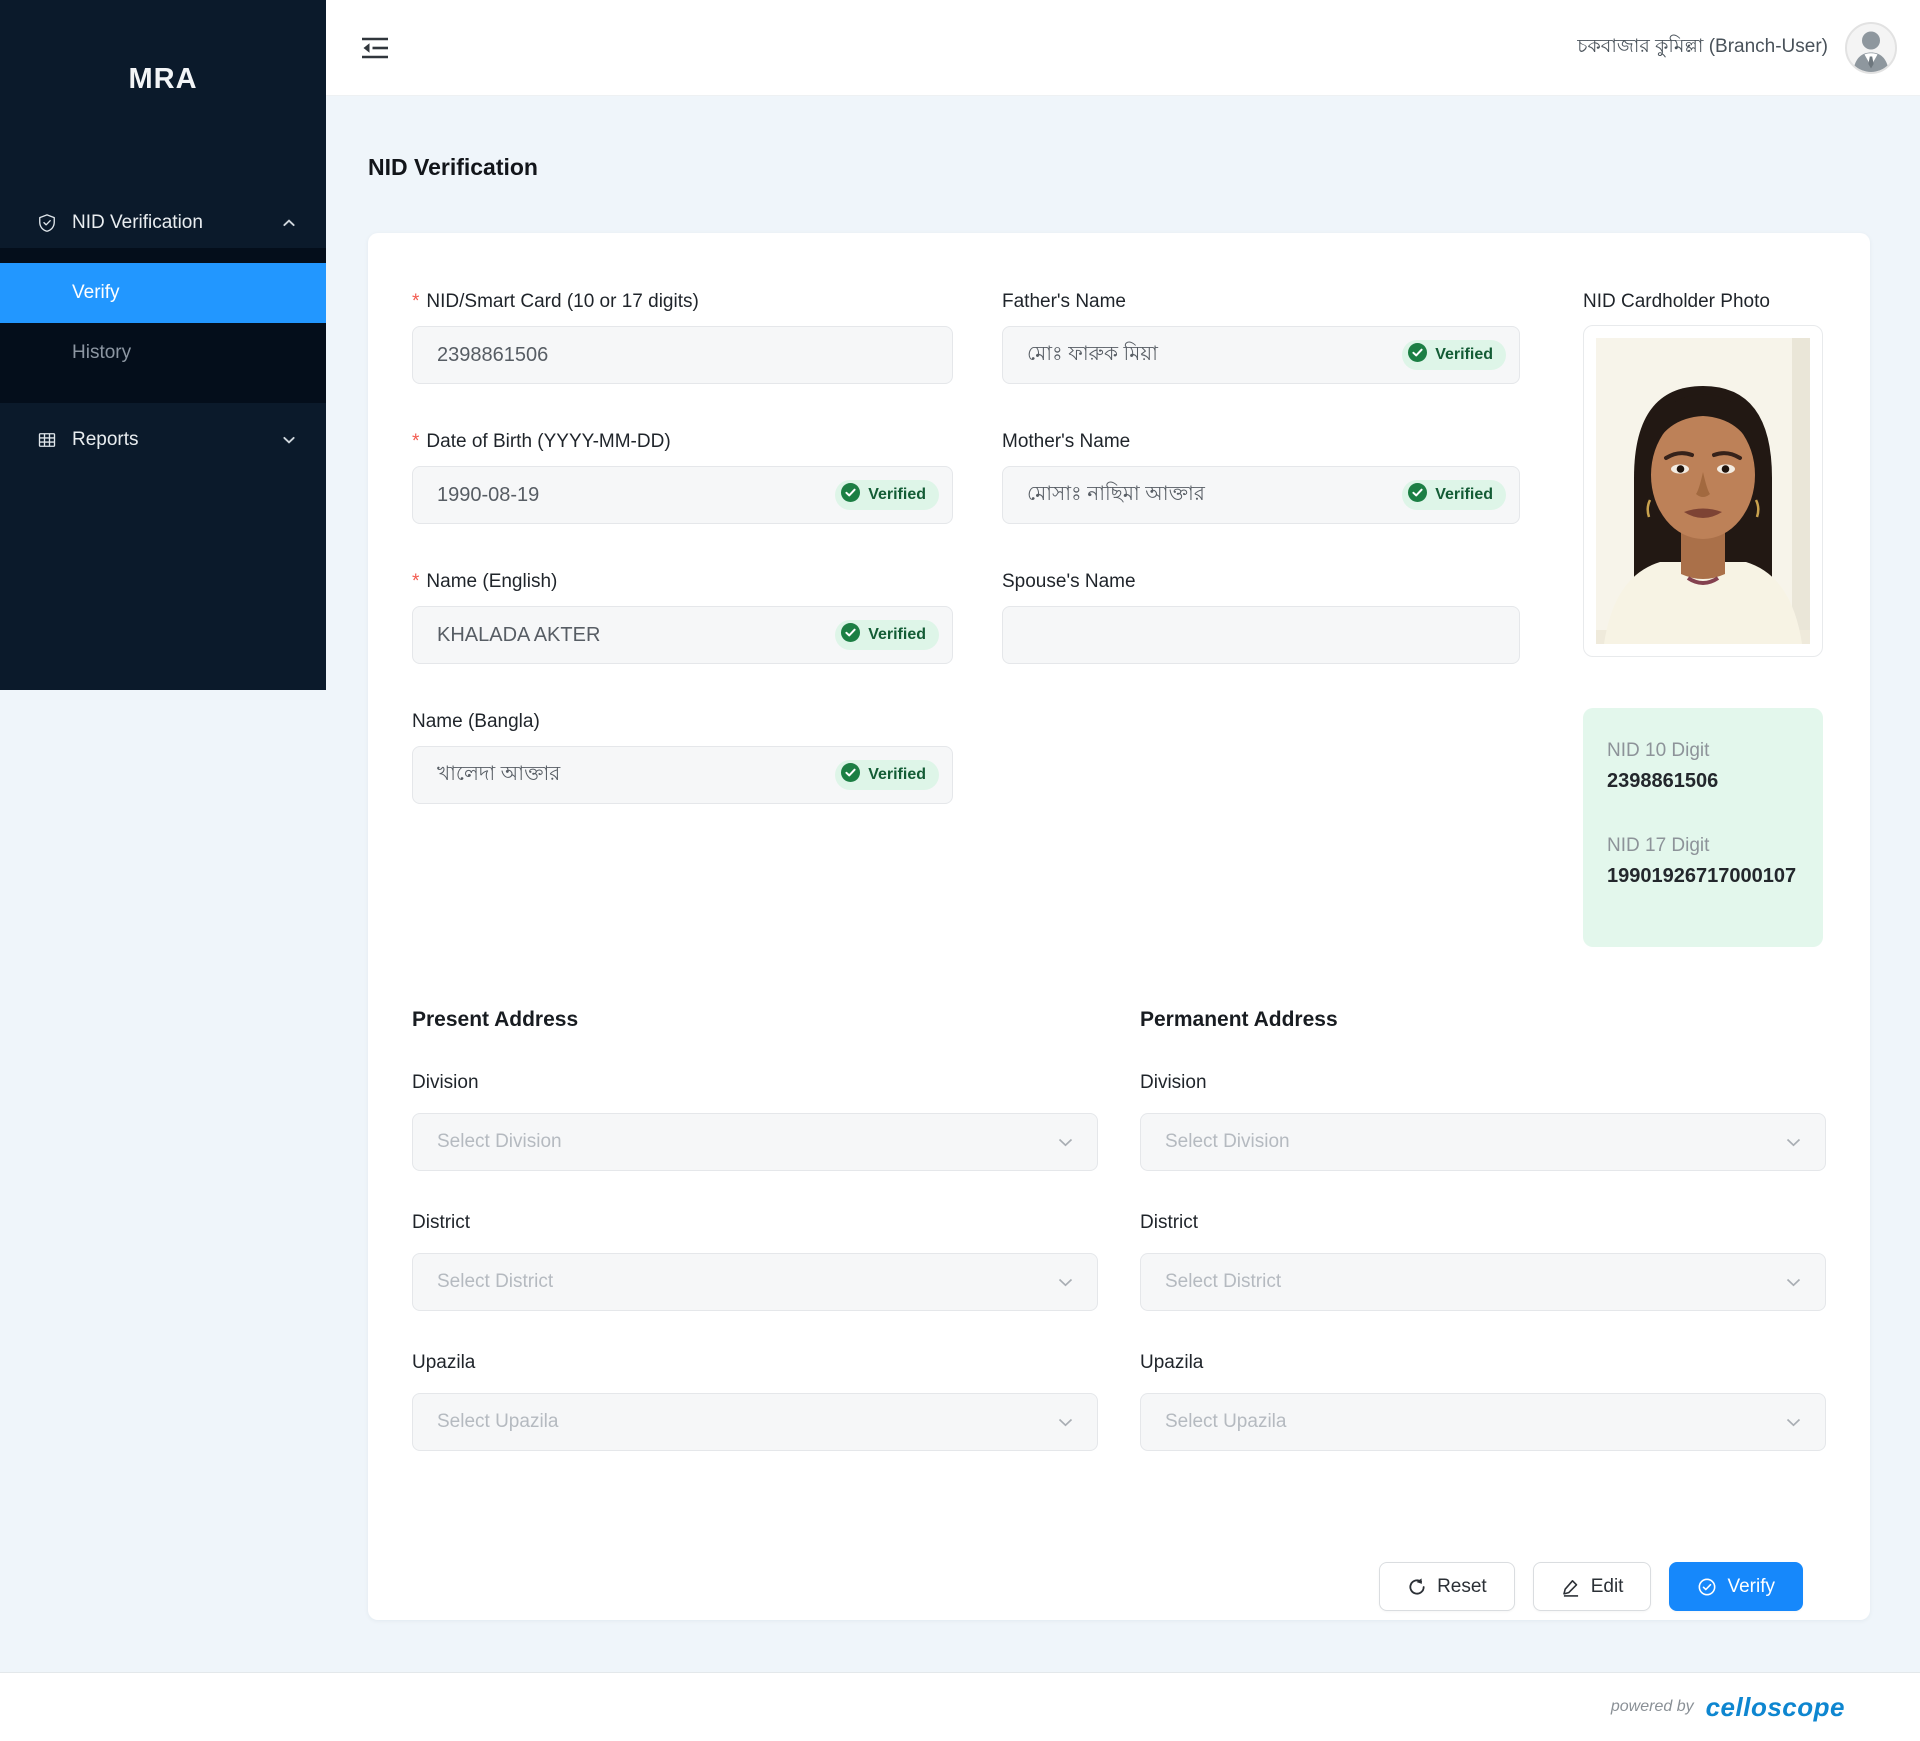 The width and height of the screenshot is (1920, 1741). What do you see at coordinates (1417, 1587) in the screenshot?
I see `reload-icon` at bounding box center [1417, 1587].